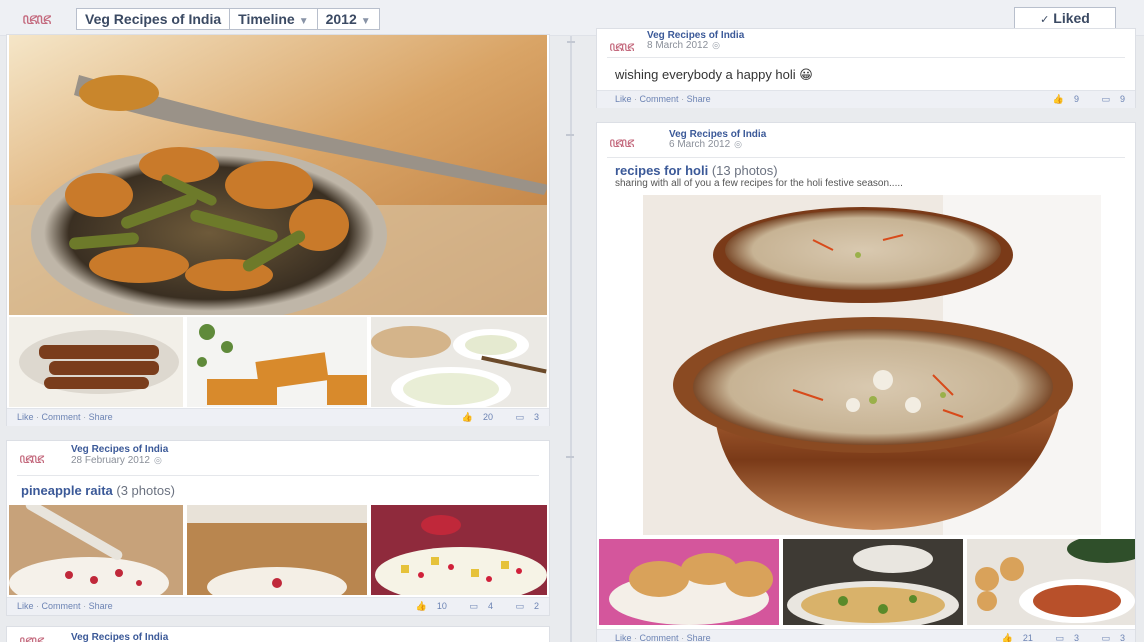  Describe the element at coordinates (1062, 637) in the screenshot. I see `shares-count: ▭ 3` at that location.